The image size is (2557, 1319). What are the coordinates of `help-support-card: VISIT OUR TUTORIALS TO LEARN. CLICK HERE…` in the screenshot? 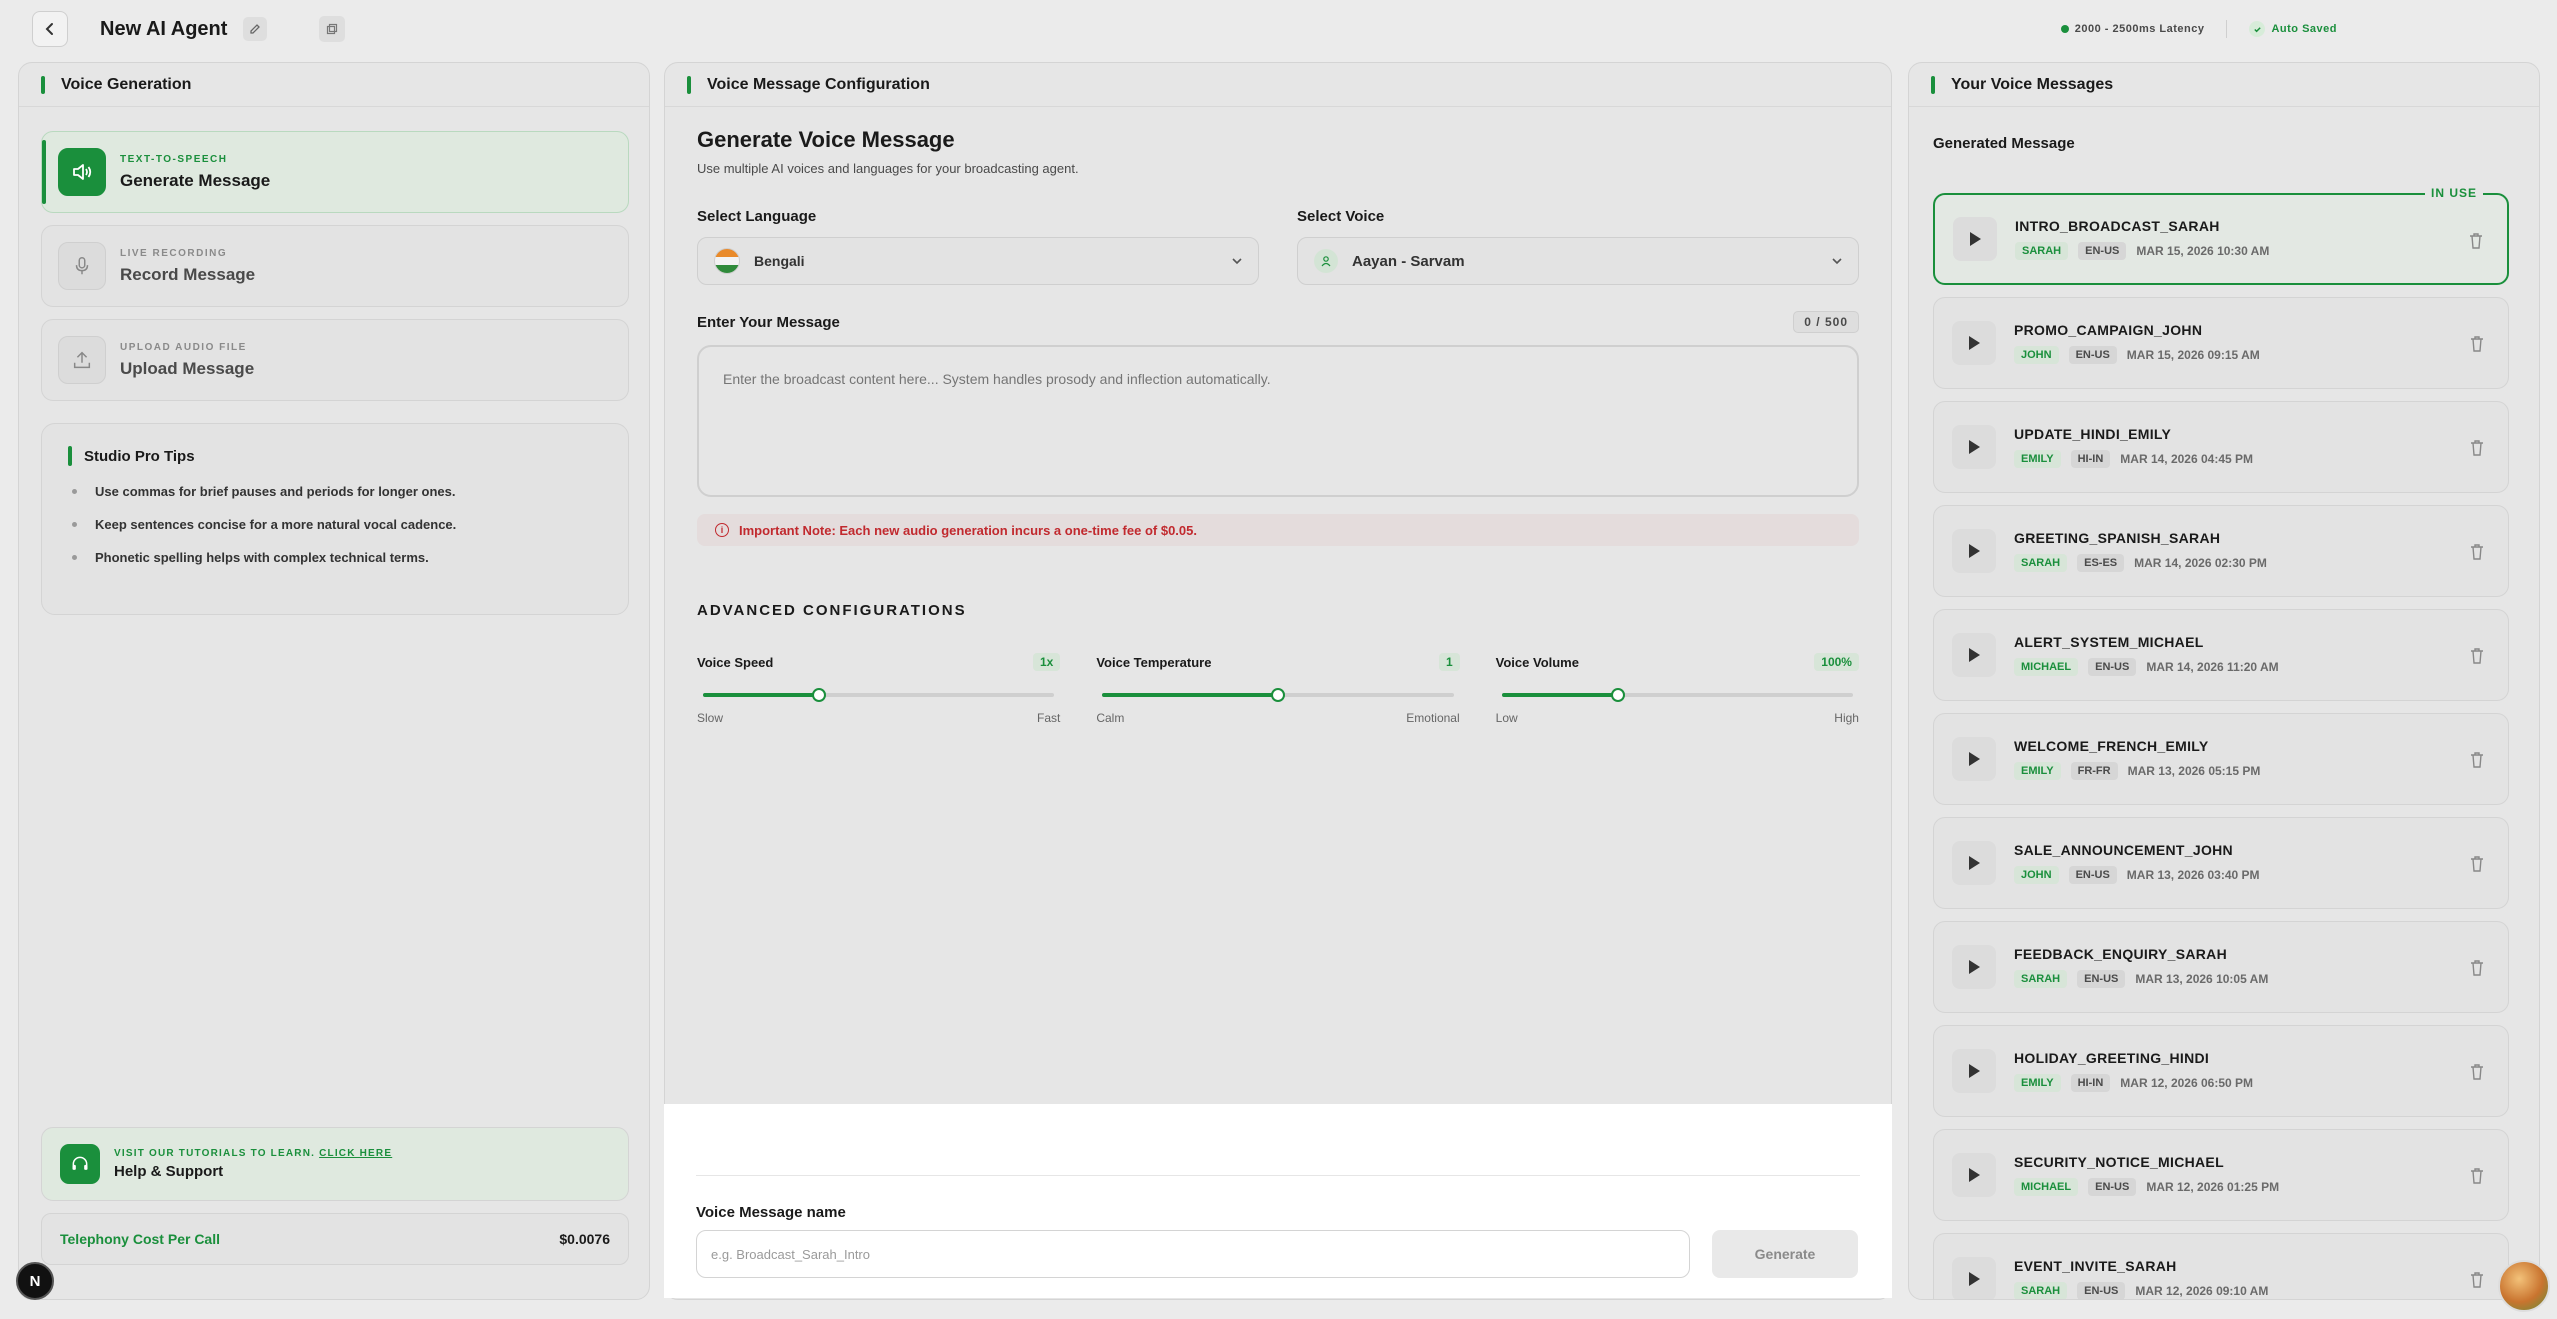 It's located at (335, 1164).